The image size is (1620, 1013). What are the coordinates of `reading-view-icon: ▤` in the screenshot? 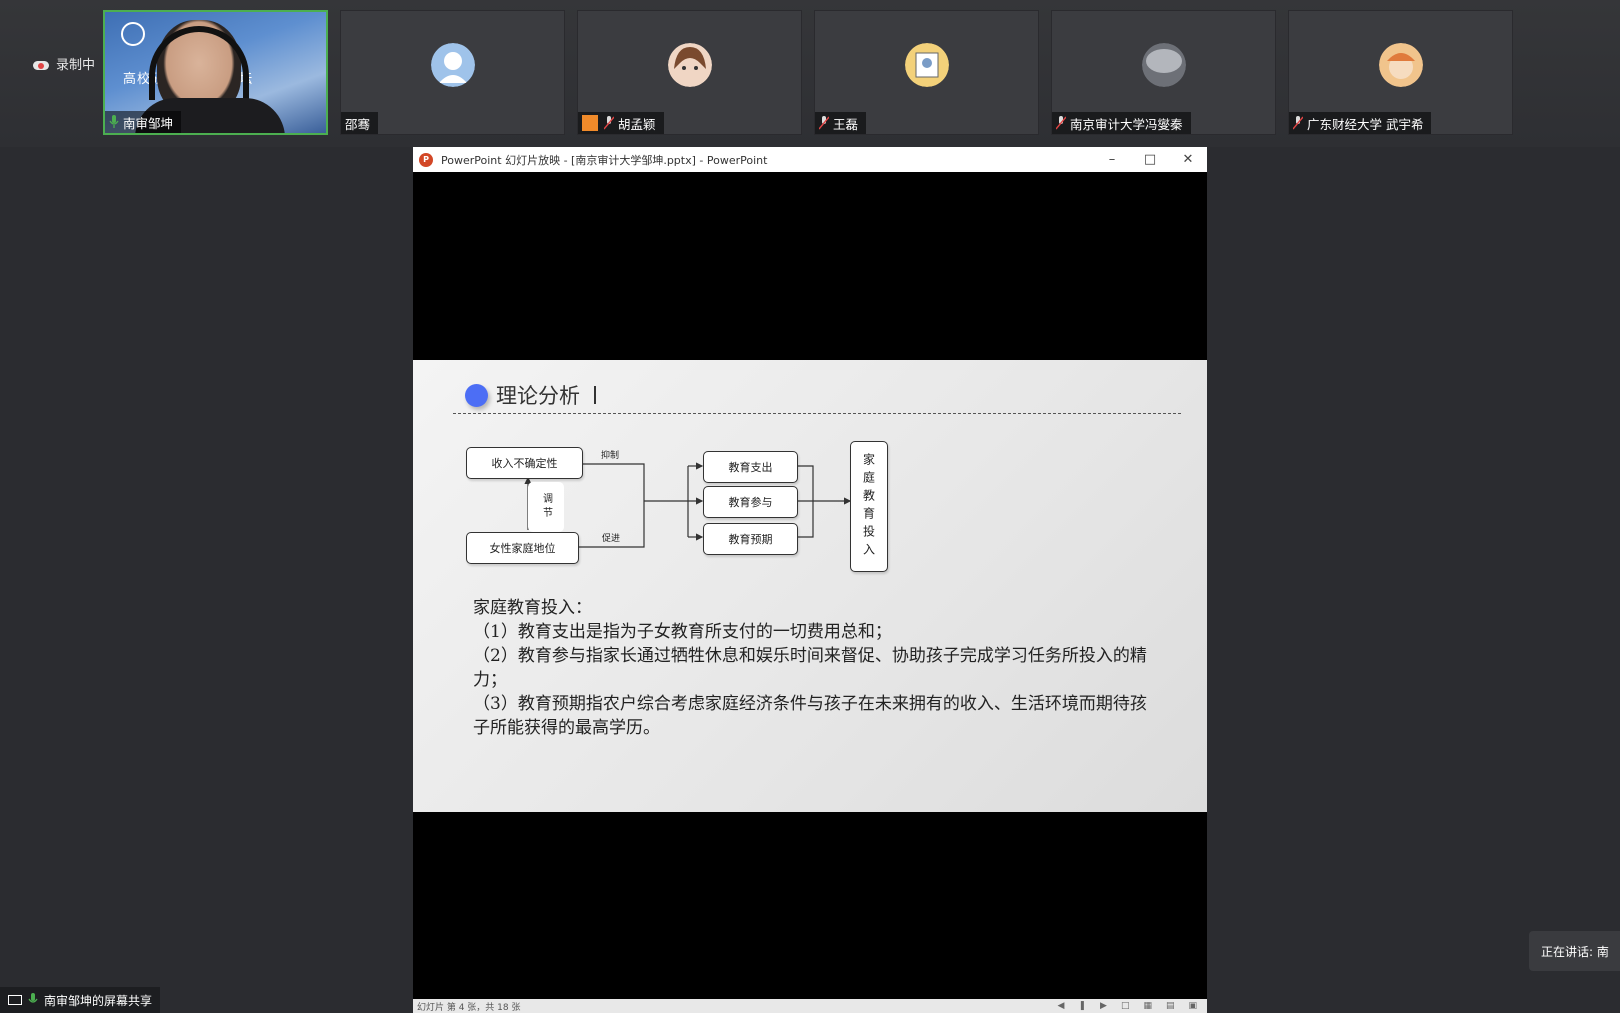 It's located at (1170, 1006).